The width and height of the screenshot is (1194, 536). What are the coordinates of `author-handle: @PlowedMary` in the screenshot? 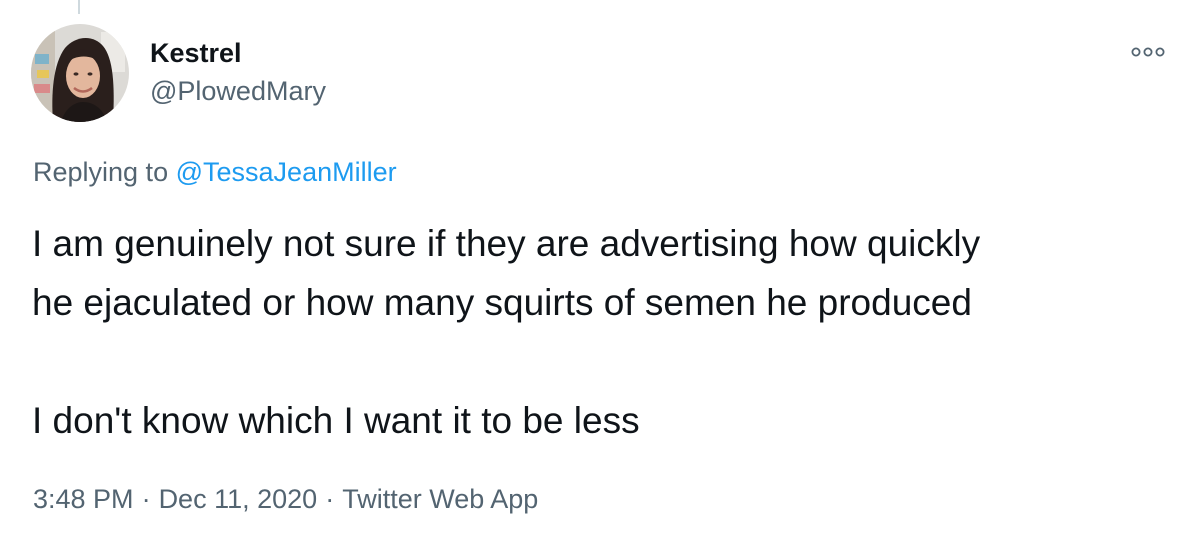 It's located at (238, 91).